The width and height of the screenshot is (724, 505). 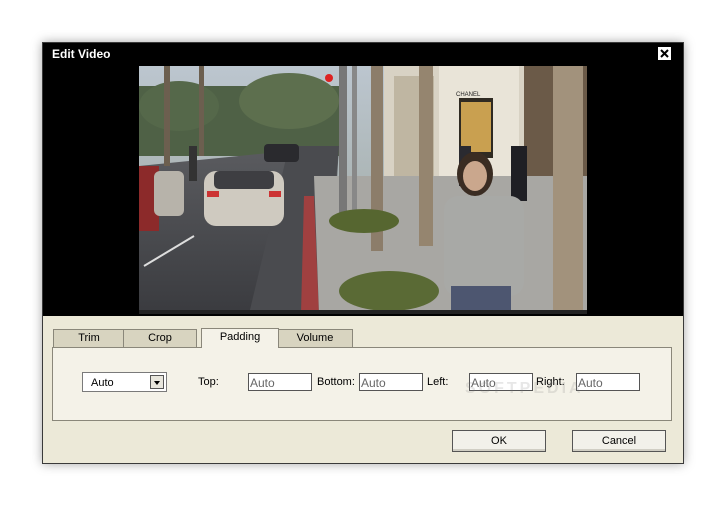 What do you see at coordinates (438, 382) in the screenshot?
I see `left-label: Left:` at bounding box center [438, 382].